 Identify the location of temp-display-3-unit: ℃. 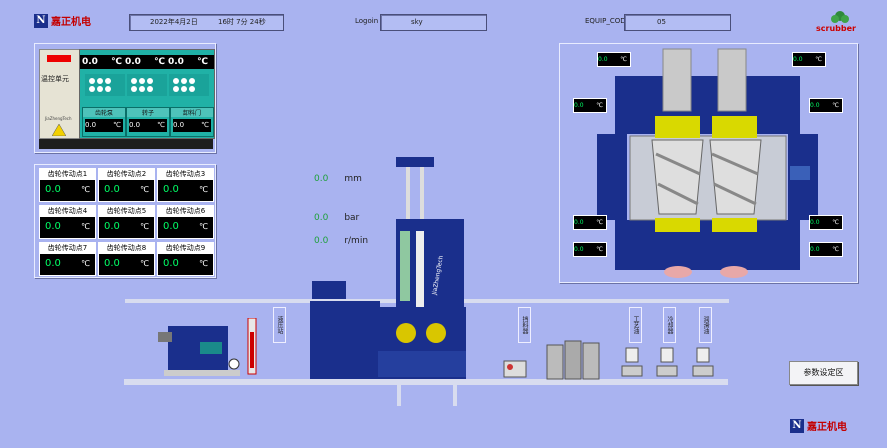
(202, 62).